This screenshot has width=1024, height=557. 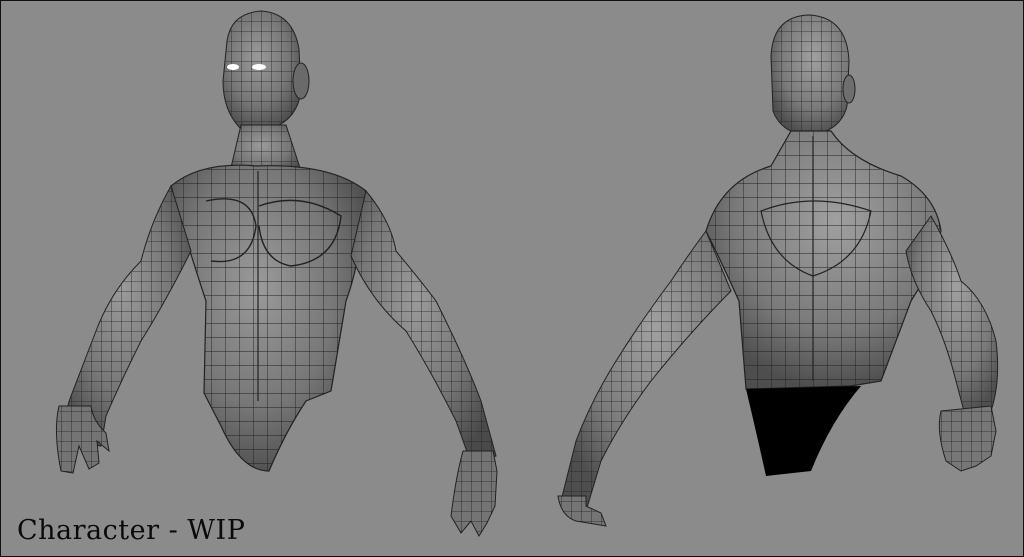 I want to click on right-eye, so click(x=259, y=67).